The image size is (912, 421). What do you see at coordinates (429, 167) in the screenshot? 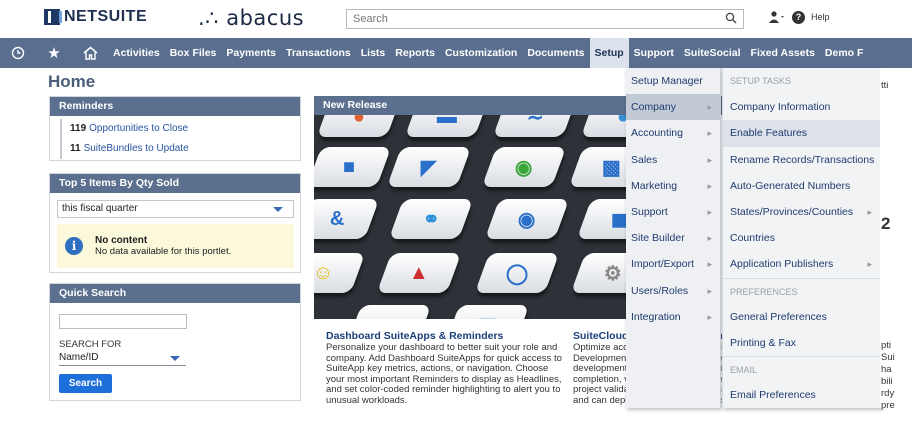
I see `app-tile-icon: ◤` at bounding box center [429, 167].